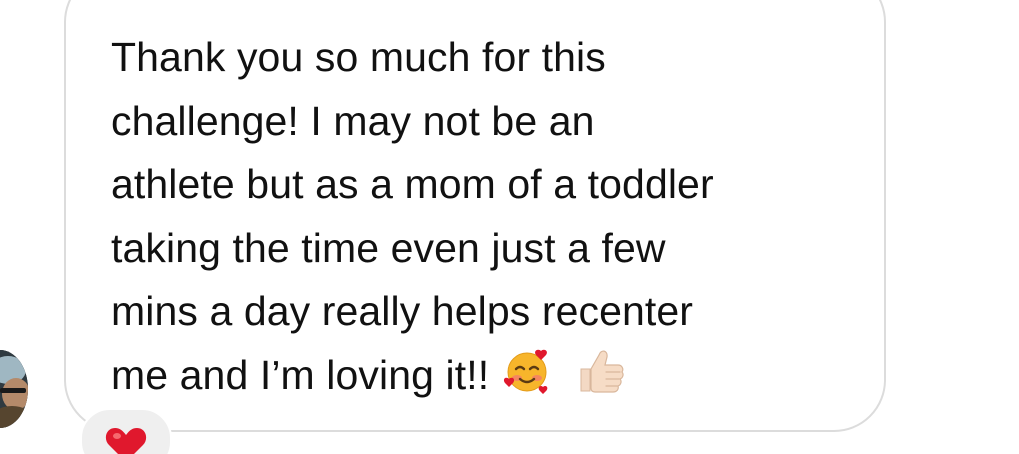 The image size is (1019, 454). I want to click on message-line: challenge! I may not be an, so click(353, 120).